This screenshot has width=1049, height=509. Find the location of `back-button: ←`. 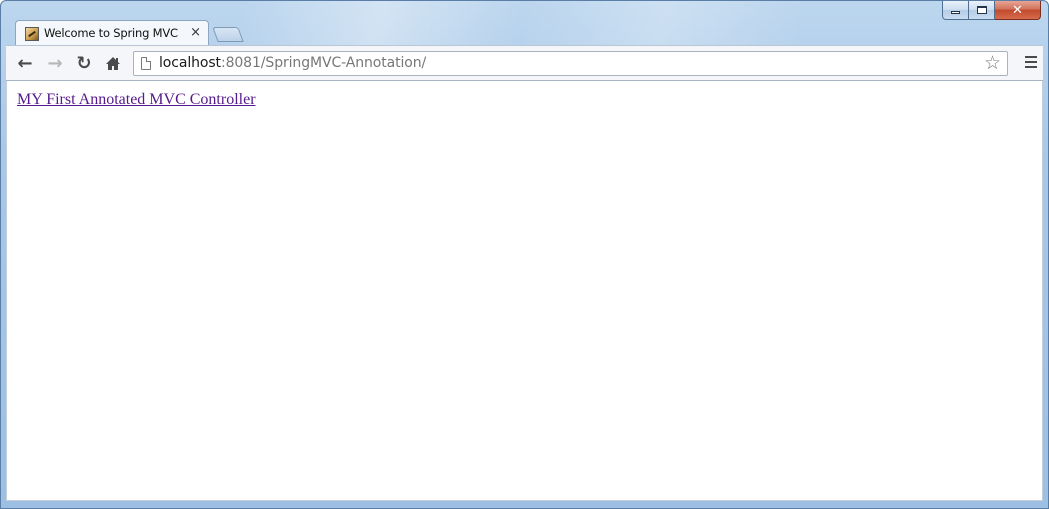

back-button: ← is located at coordinates (25, 63).